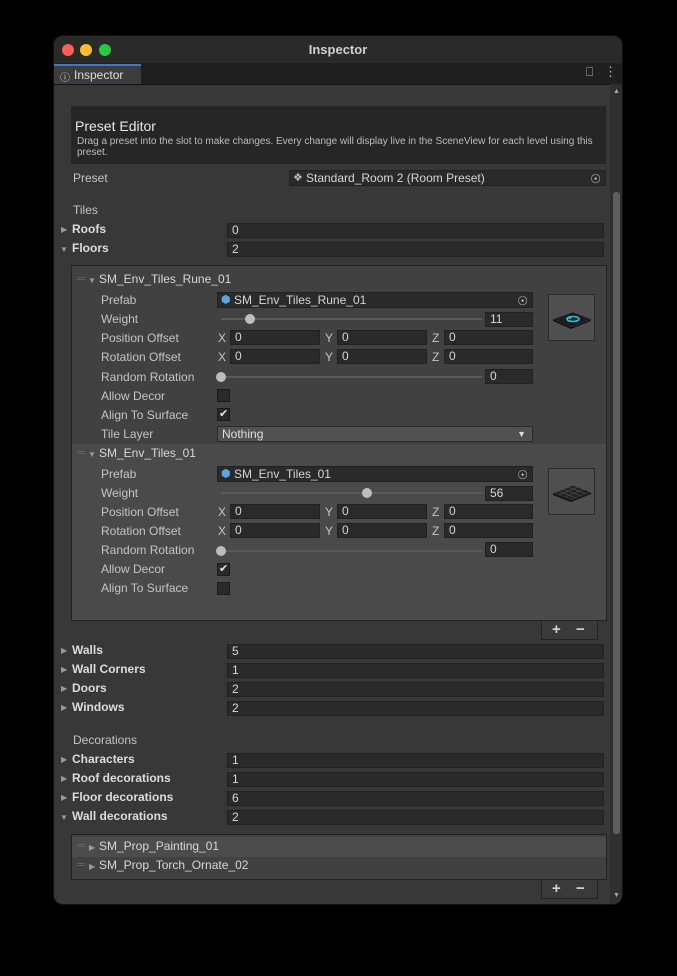  Describe the element at coordinates (415, 708) in the screenshot. I see `windows-count-field: 2` at that location.